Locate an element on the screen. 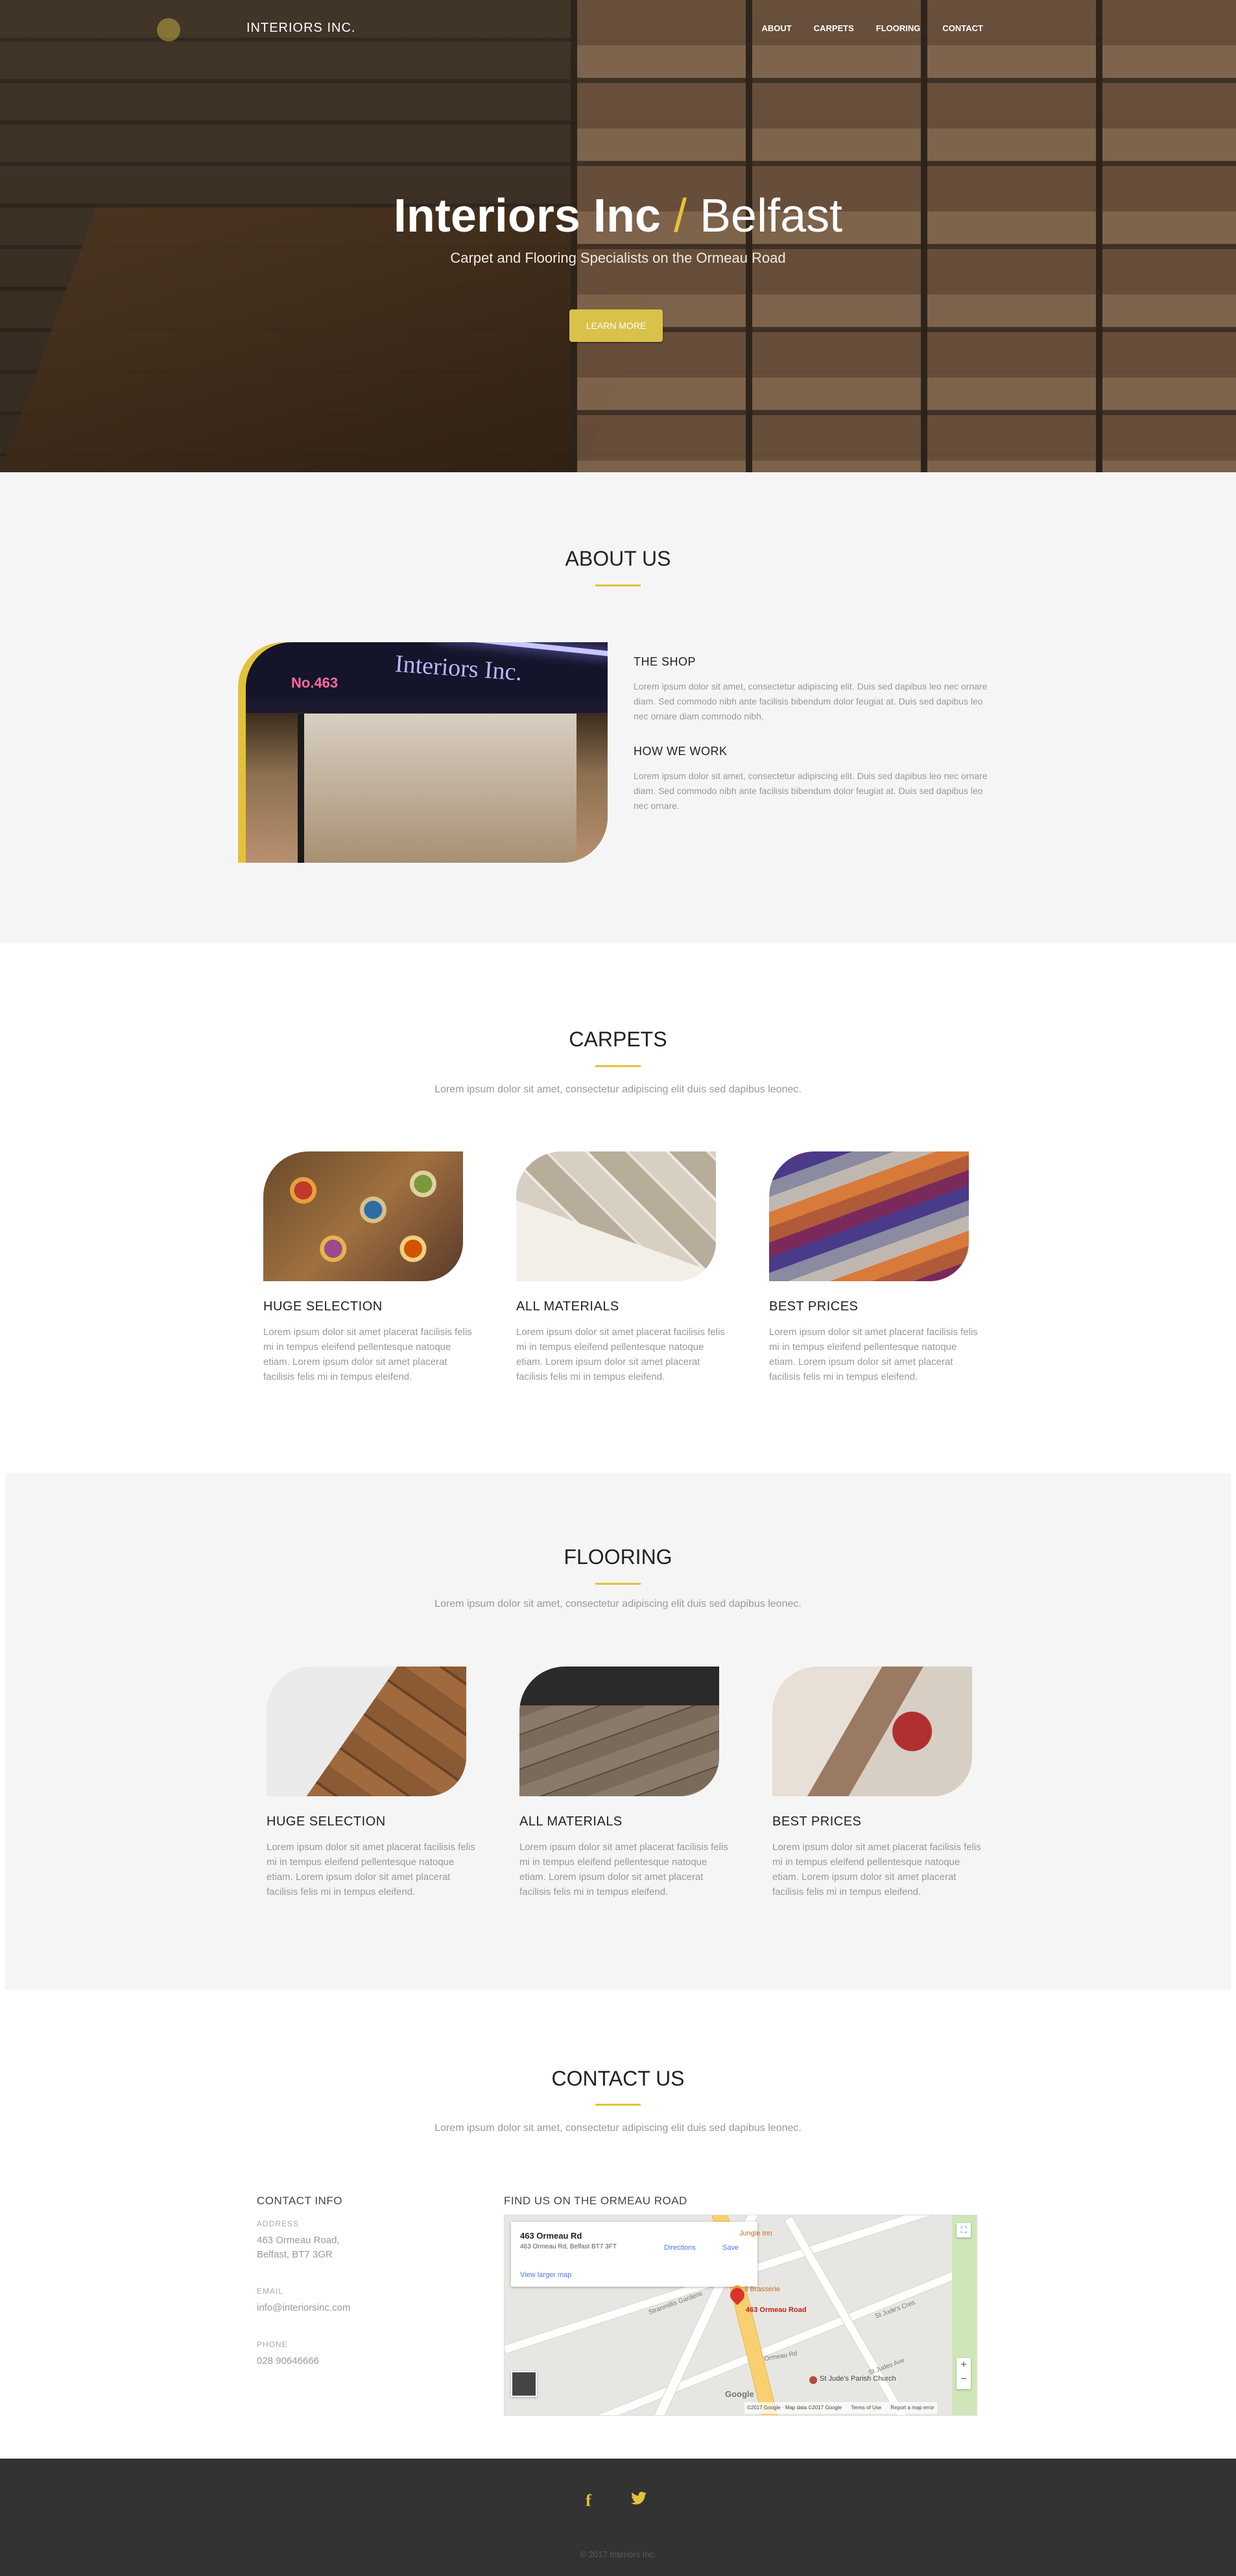 The width and height of the screenshot is (1236, 2576). floor-room-image is located at coordinates (619, 1731).